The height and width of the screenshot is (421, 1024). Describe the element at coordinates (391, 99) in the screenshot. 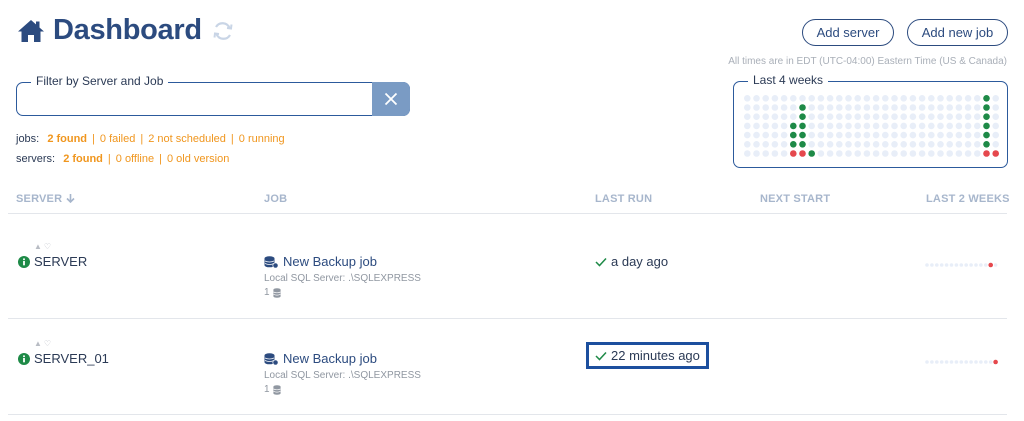

I see `clear-filter-button` at that location.